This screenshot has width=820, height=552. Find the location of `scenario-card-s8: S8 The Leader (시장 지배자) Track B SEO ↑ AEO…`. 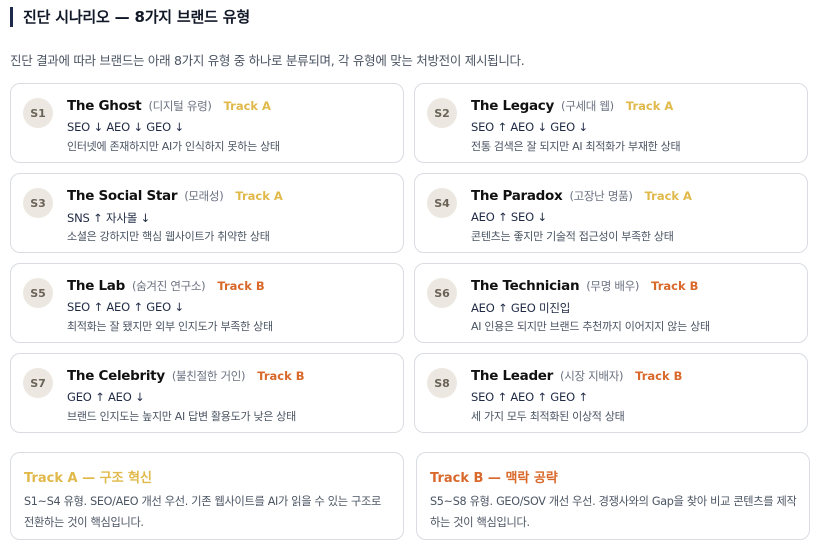

scenario-card-s8: S8 The Leader (시장 지배자) Track B SEO ↑ AEO… is located at coordinates (611, 393).